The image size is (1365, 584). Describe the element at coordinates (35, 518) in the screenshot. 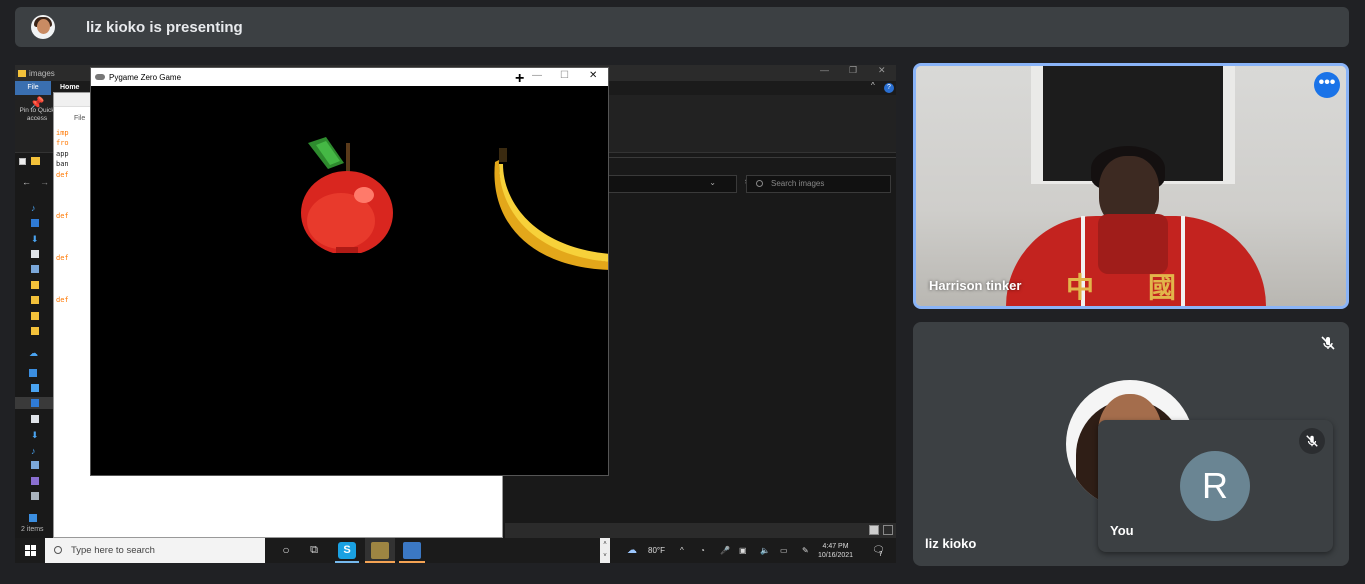

I see `nav-item-network` at that location.